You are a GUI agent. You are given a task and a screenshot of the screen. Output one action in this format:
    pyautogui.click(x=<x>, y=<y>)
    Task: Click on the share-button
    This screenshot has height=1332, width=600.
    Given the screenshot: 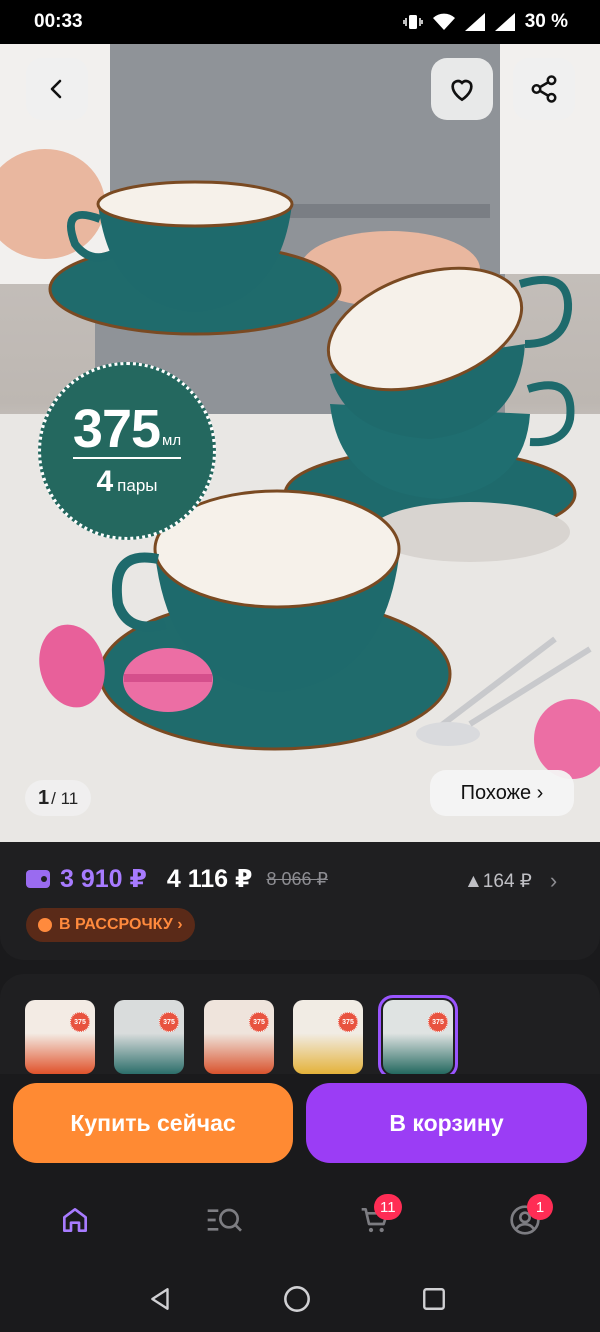 What is the action you would take?
    pyautogui.click(x=544, y=89)
    